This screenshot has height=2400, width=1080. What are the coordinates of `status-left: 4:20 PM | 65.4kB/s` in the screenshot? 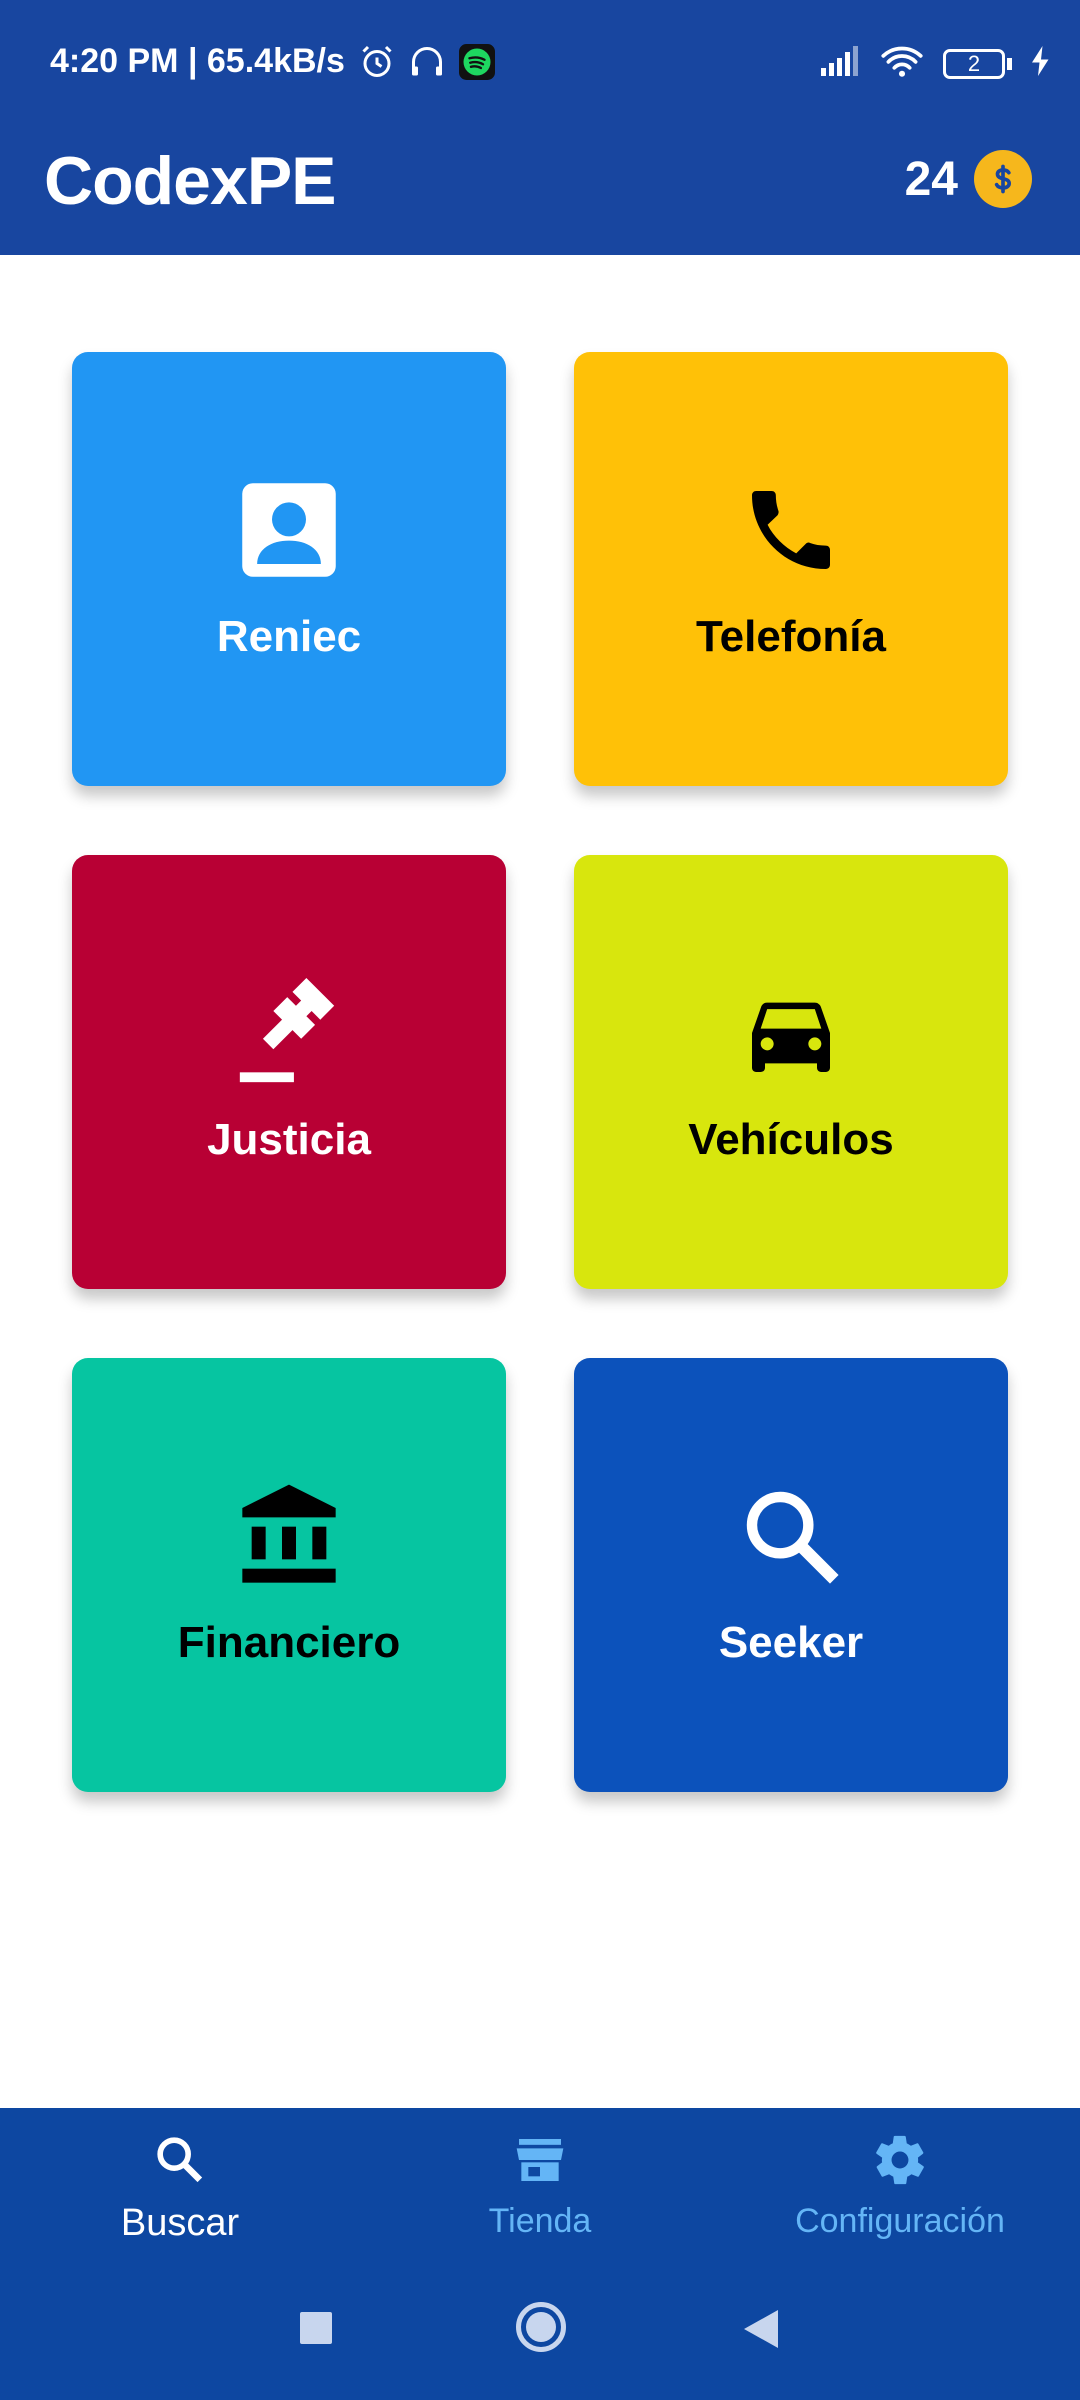 It's located at (272, 61).